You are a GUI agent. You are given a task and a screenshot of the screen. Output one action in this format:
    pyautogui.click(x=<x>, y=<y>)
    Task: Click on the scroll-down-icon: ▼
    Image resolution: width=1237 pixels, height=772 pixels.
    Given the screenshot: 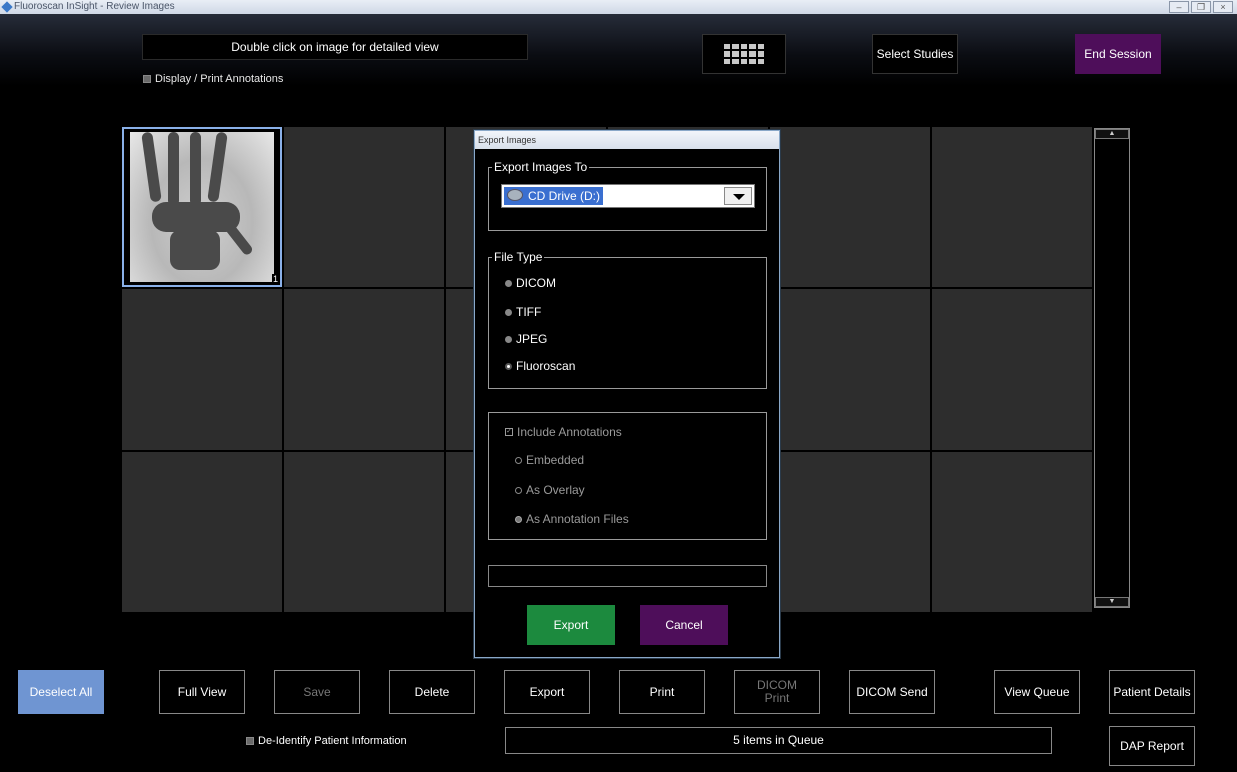 What is the action you would take?
    pyautogui.click(x=1112, y=602)
    